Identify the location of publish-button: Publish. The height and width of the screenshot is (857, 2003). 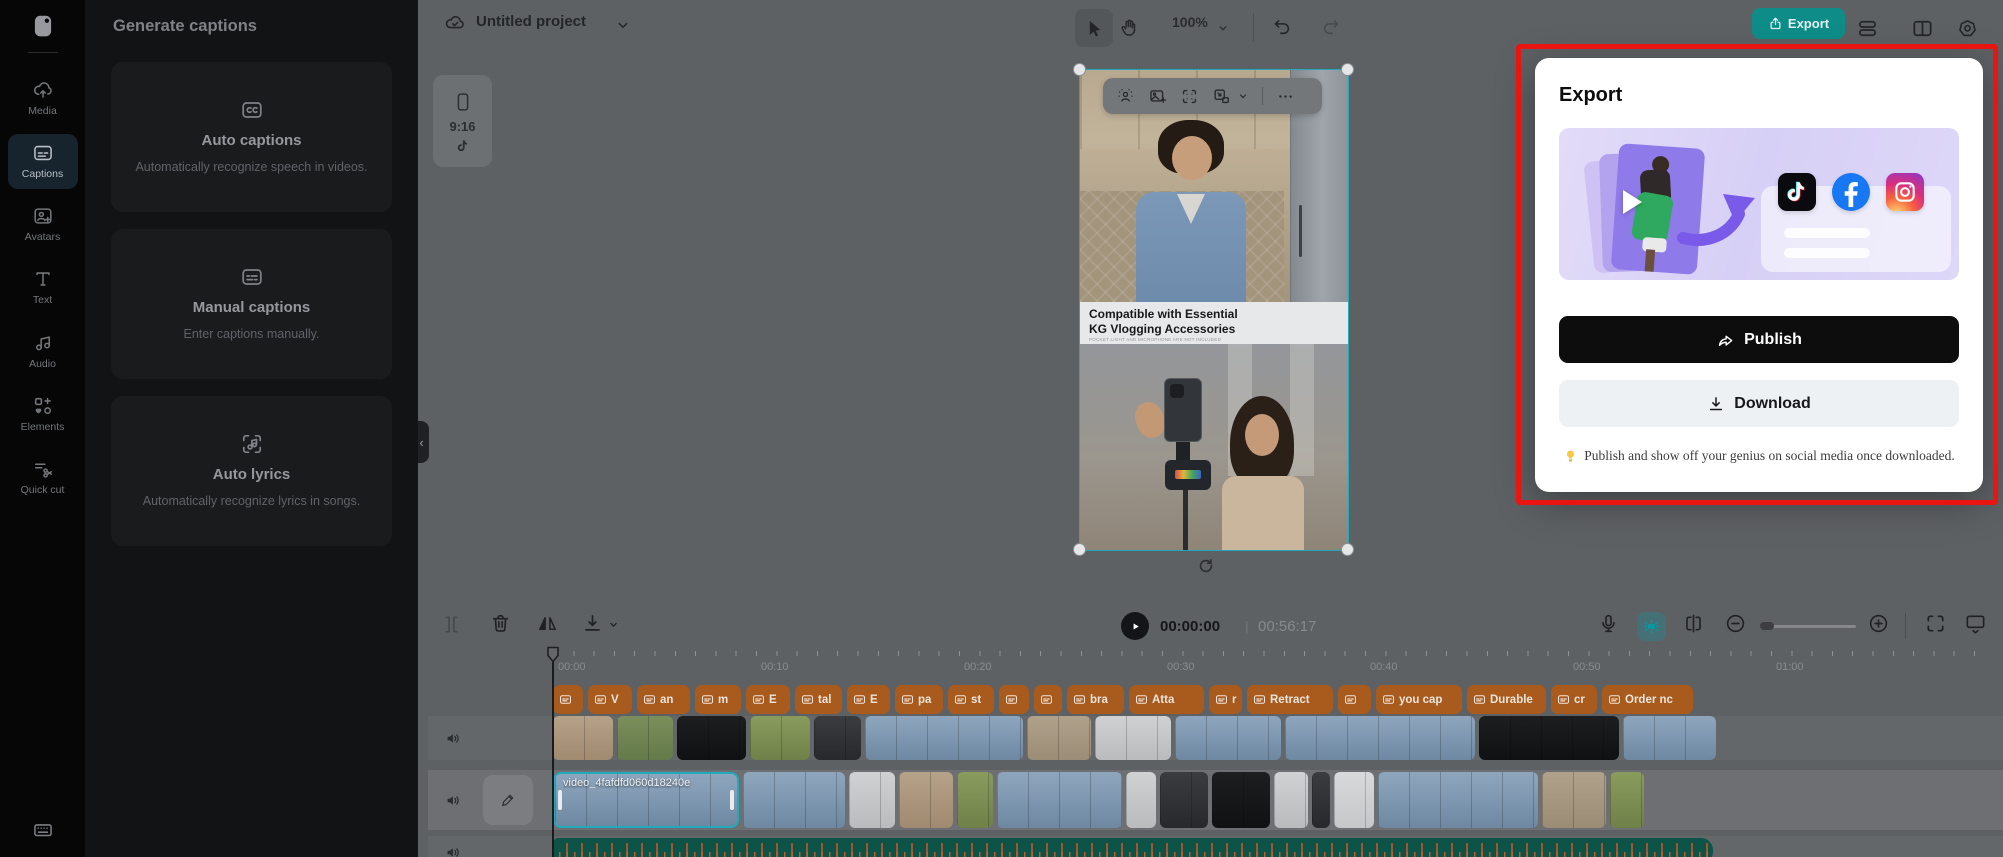
(1759, 339).